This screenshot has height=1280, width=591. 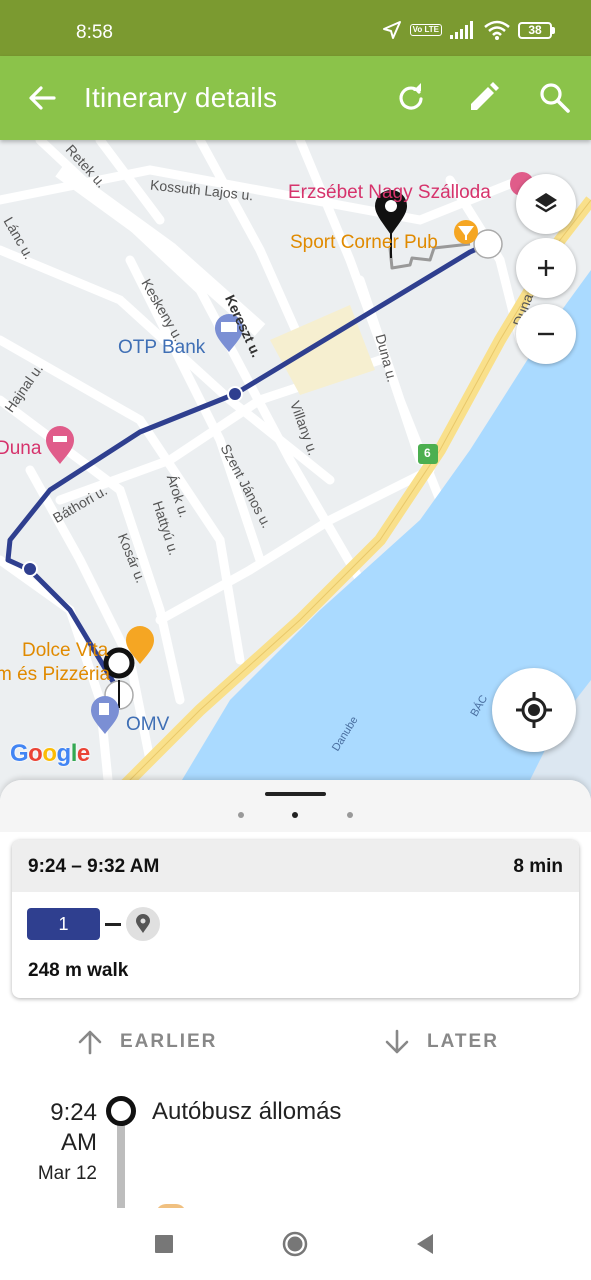 What do you see at coordinates (295, 794) in the screenshot?
I see `drag-handle` at bounding box center [295, 794].